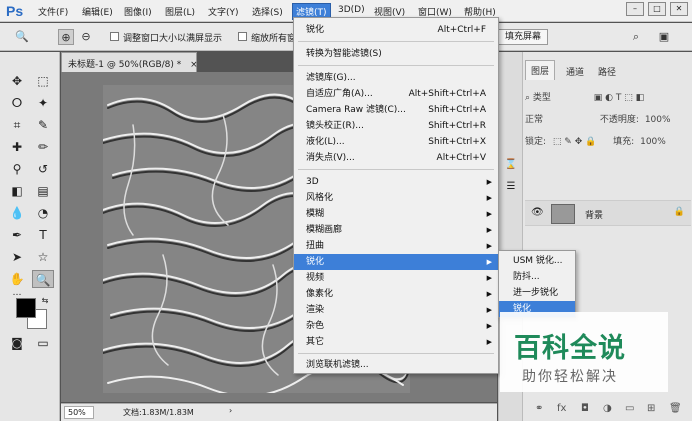 The height and width of the screenshot is (421, 692). Describe the element at coordinates (511, 165) in the screenshot. I see `history-panel-icon: ⌛` at that location.